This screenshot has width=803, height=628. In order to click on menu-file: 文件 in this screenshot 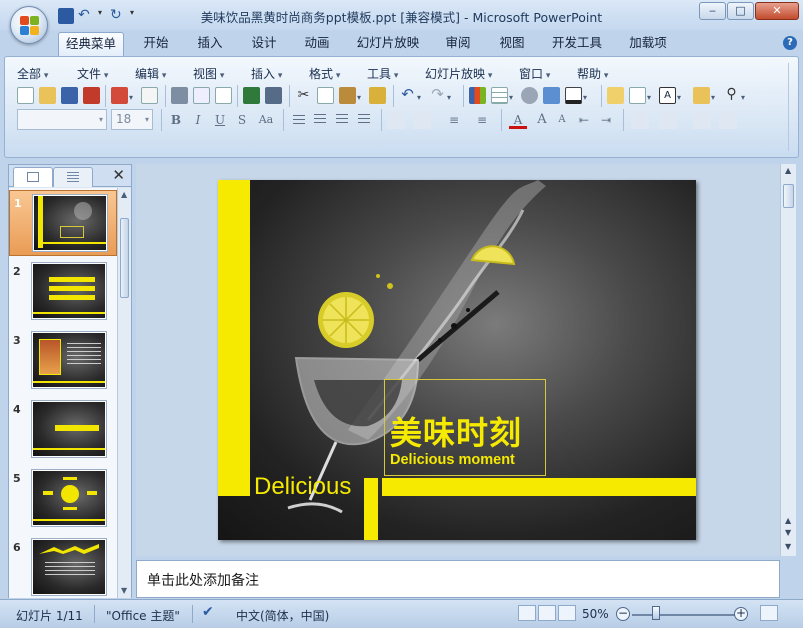, I will do `click(92, 73)`.